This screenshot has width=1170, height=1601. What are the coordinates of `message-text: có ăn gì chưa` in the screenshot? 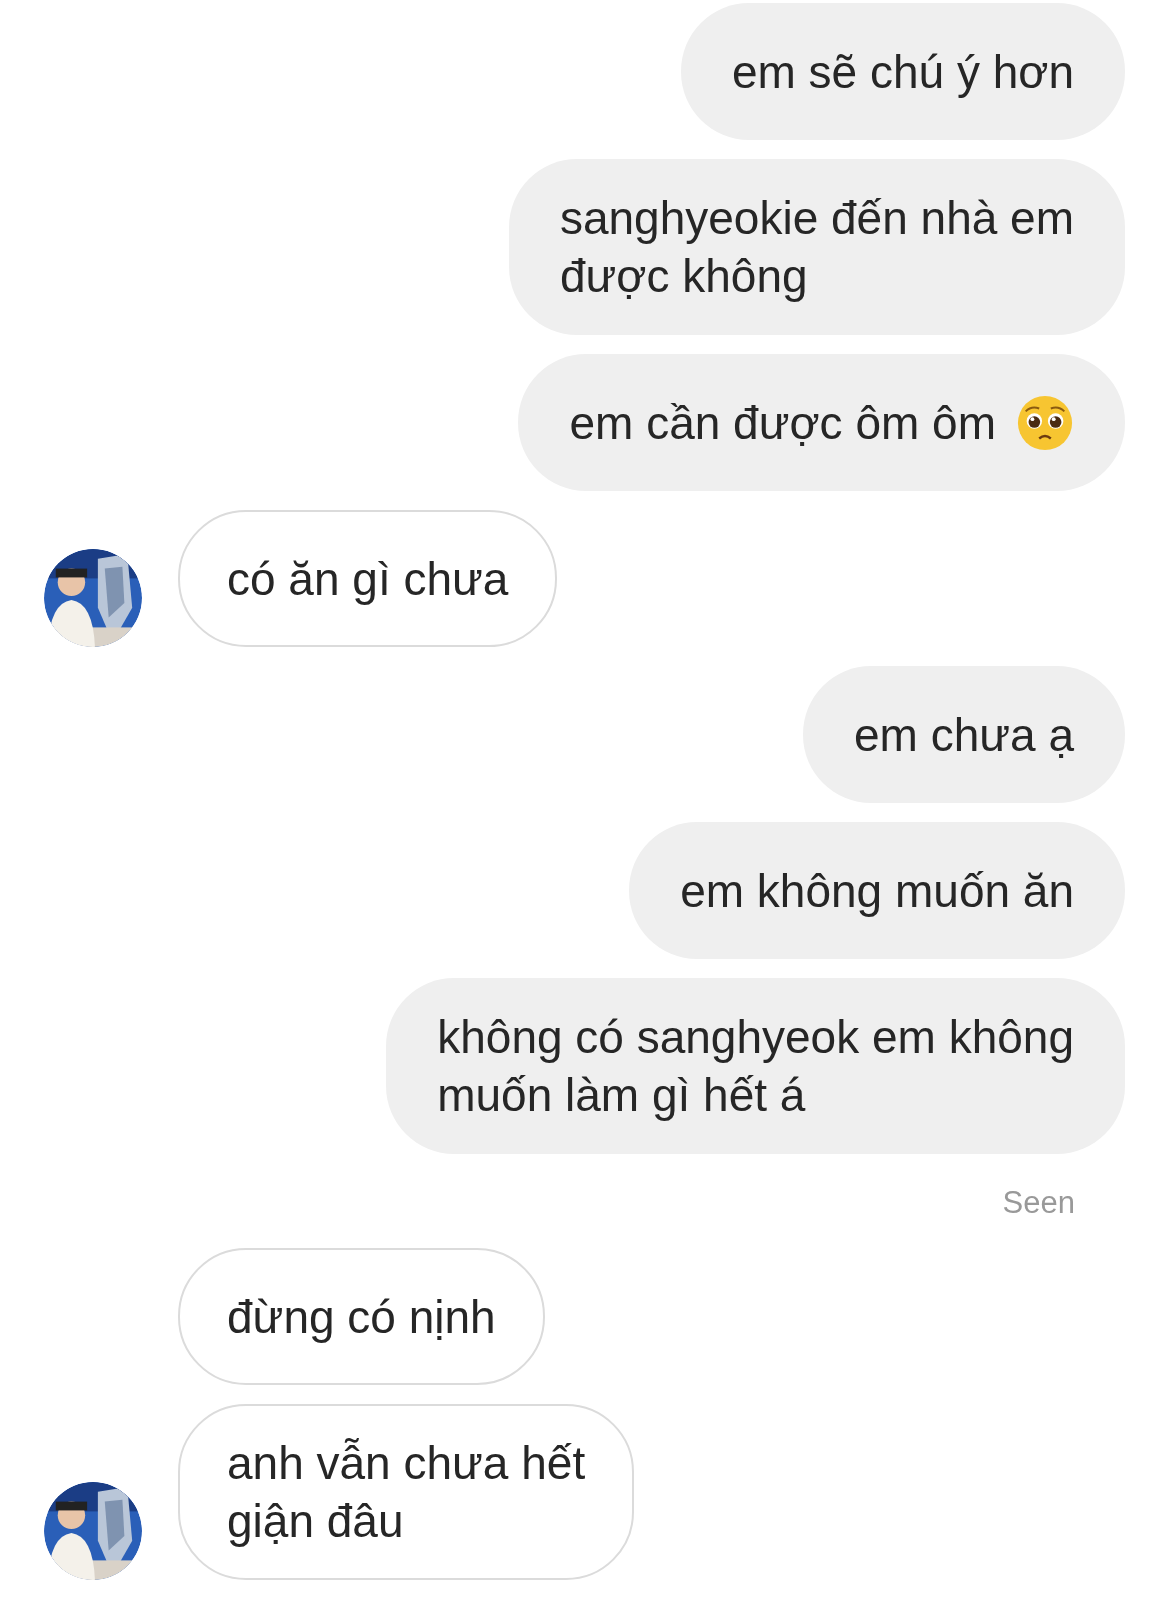 It's located at (368, 579).